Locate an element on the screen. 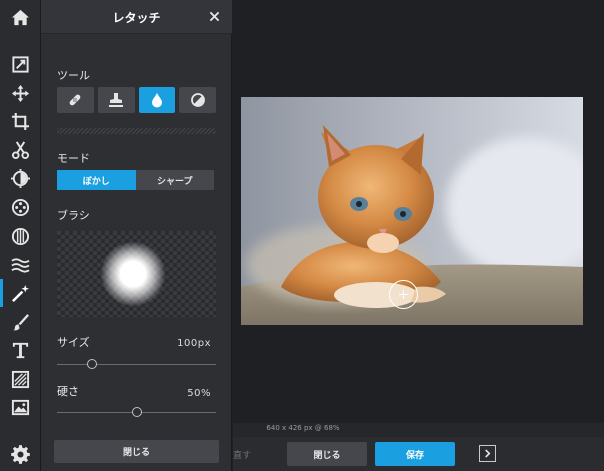  panel-close-bottom-button: 閉じる is located at coordinates (136, 451).